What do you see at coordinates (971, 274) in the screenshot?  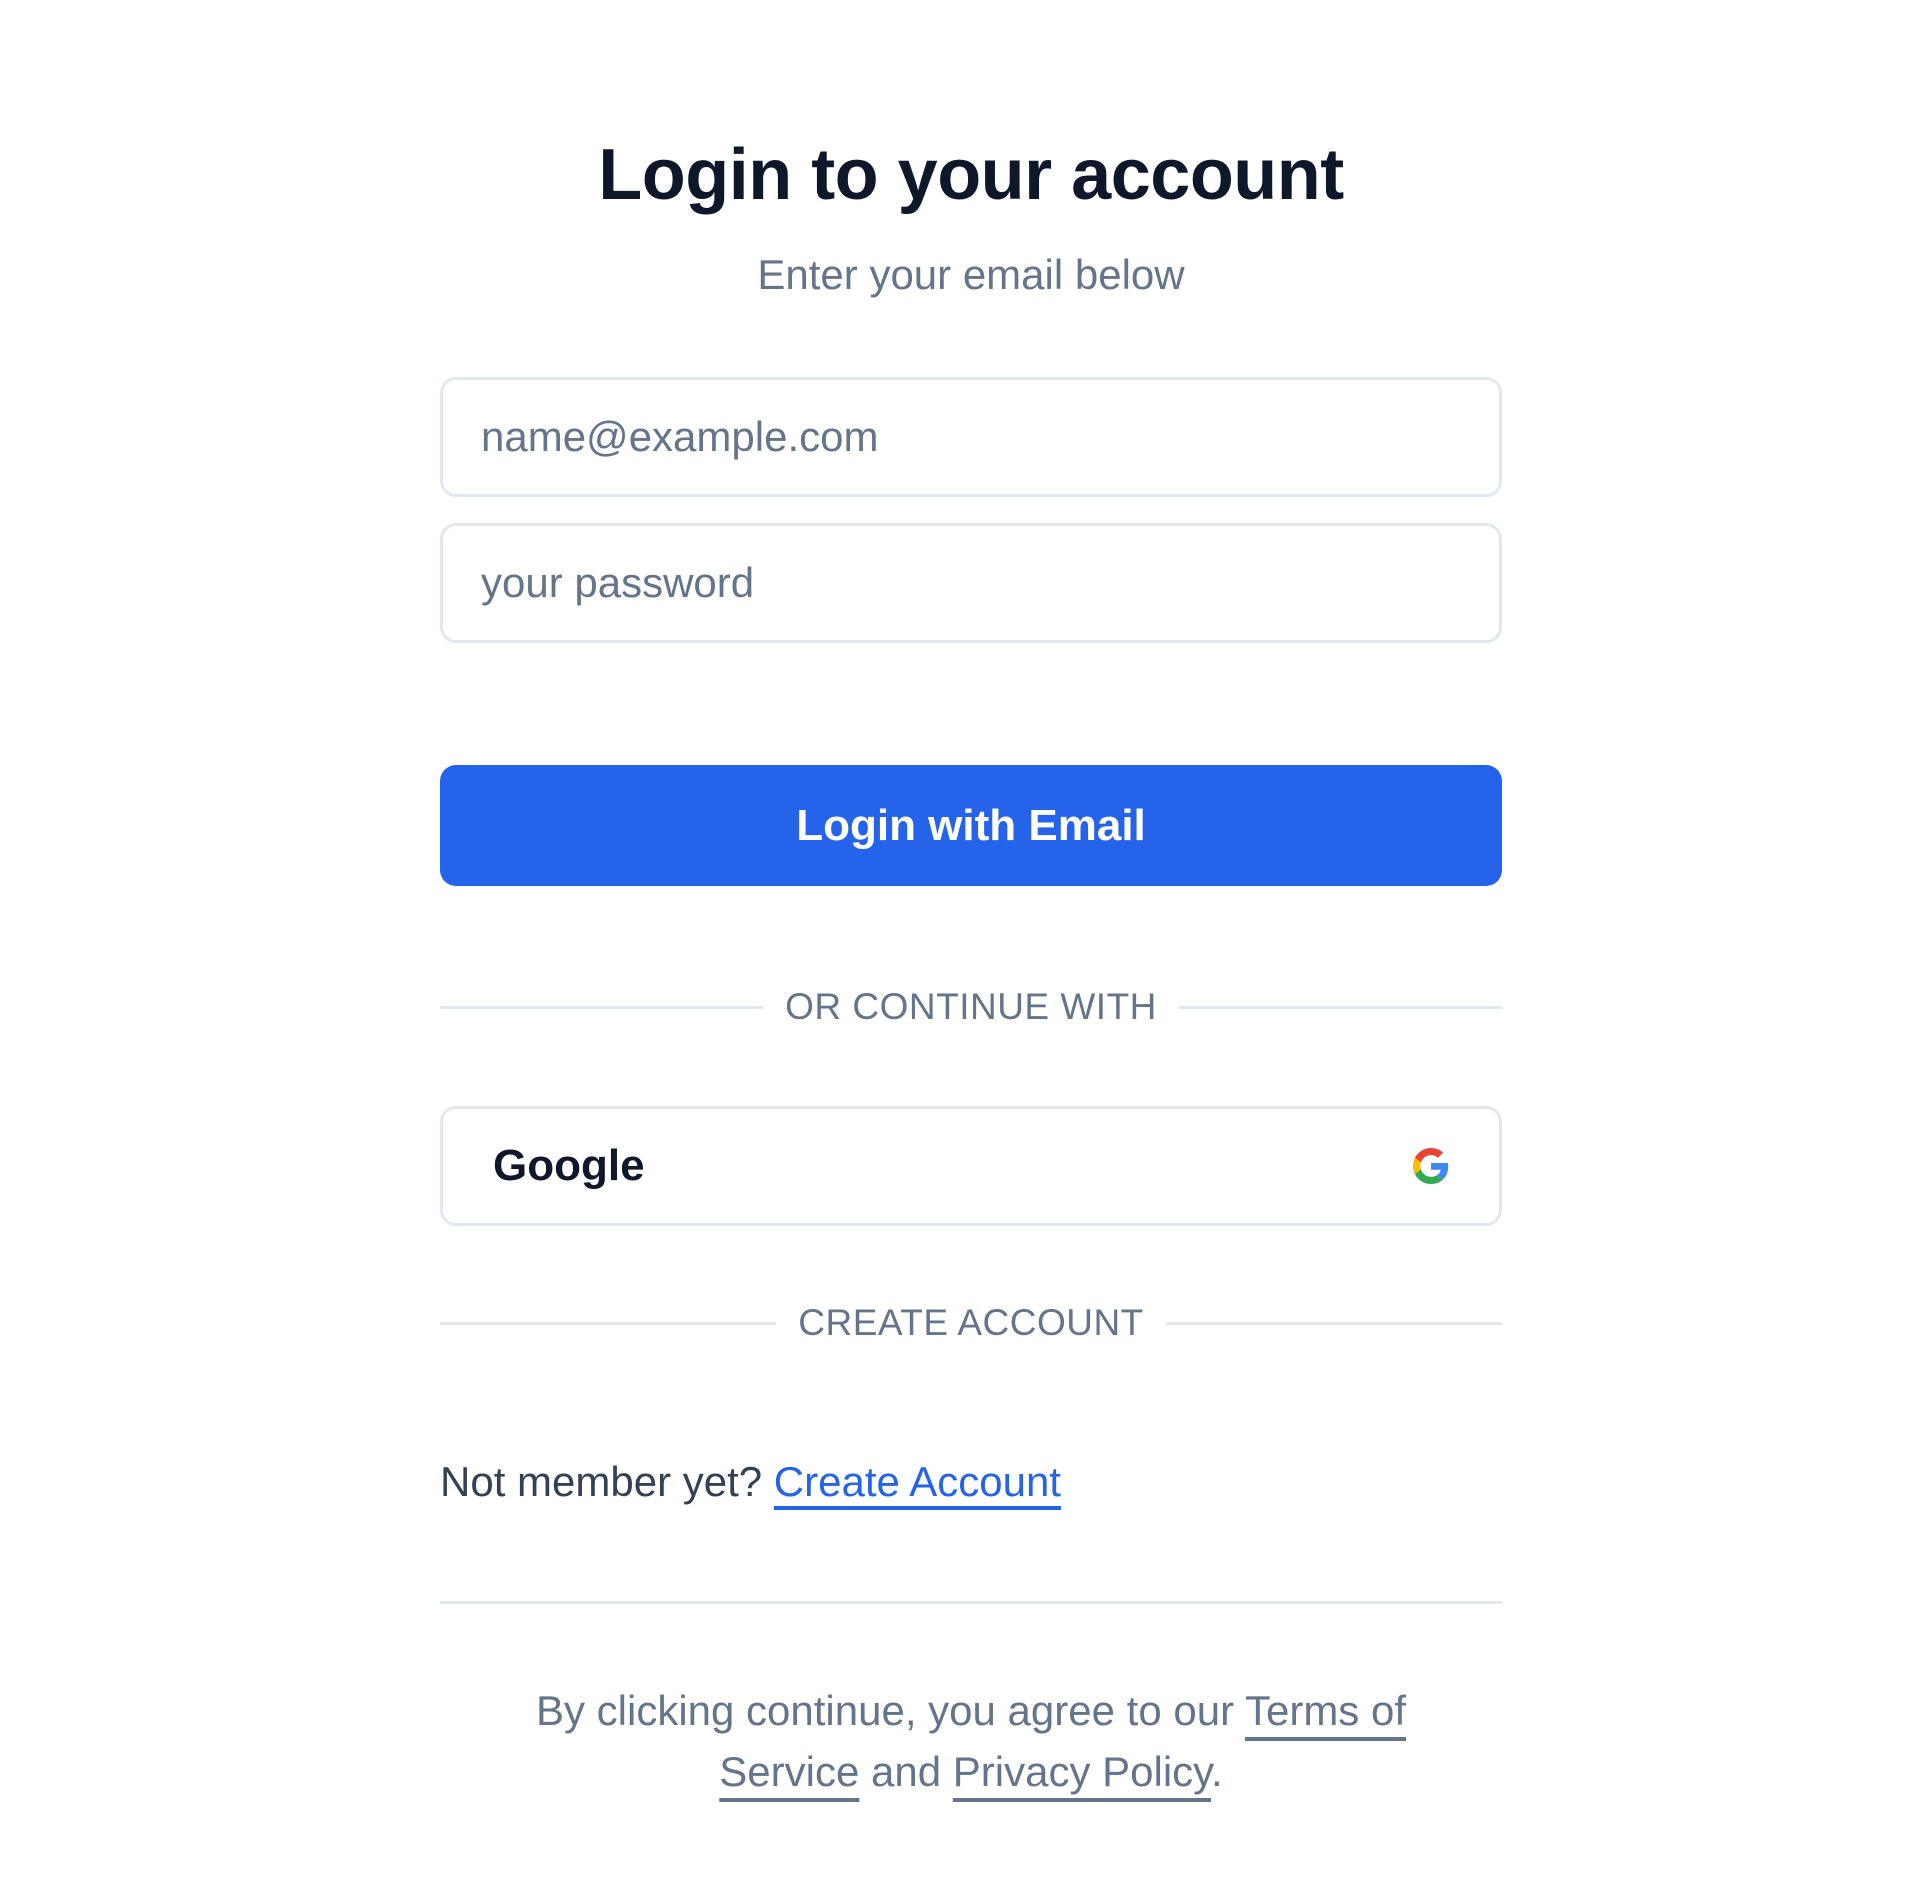 I see `page-subtitle: Enter your email below` at bounding box center [971, 274].